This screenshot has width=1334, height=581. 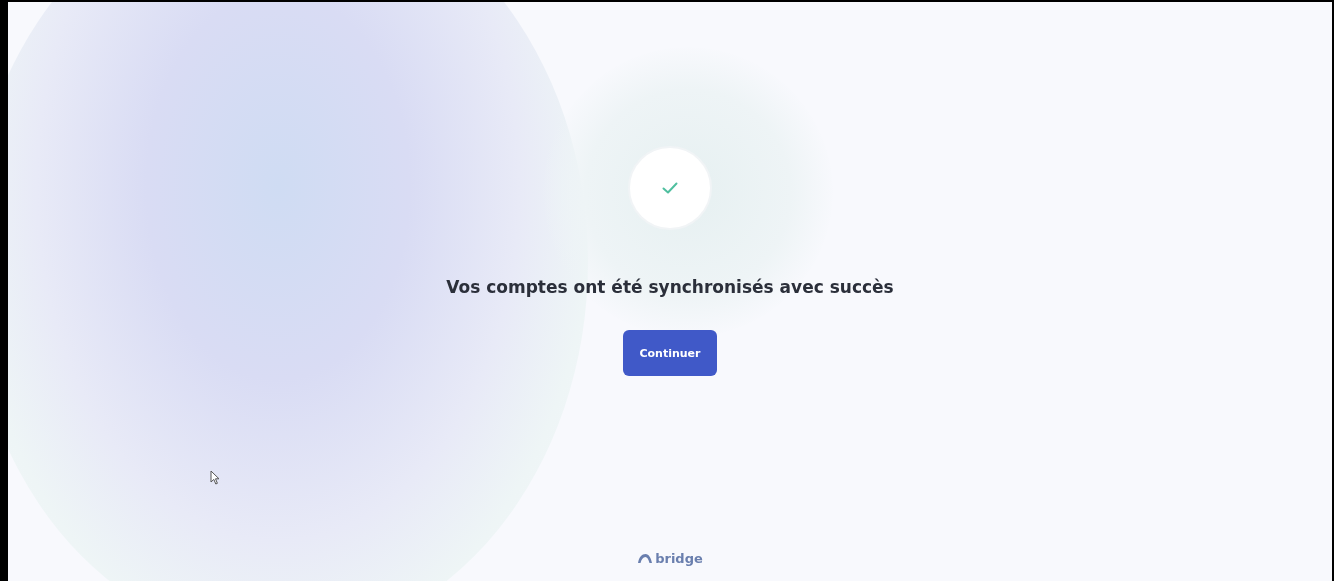 What do you see at coordinates (215, 477) in the screenshot?
I see `mouse-pointer-icon` at bounding box center [215, 477].